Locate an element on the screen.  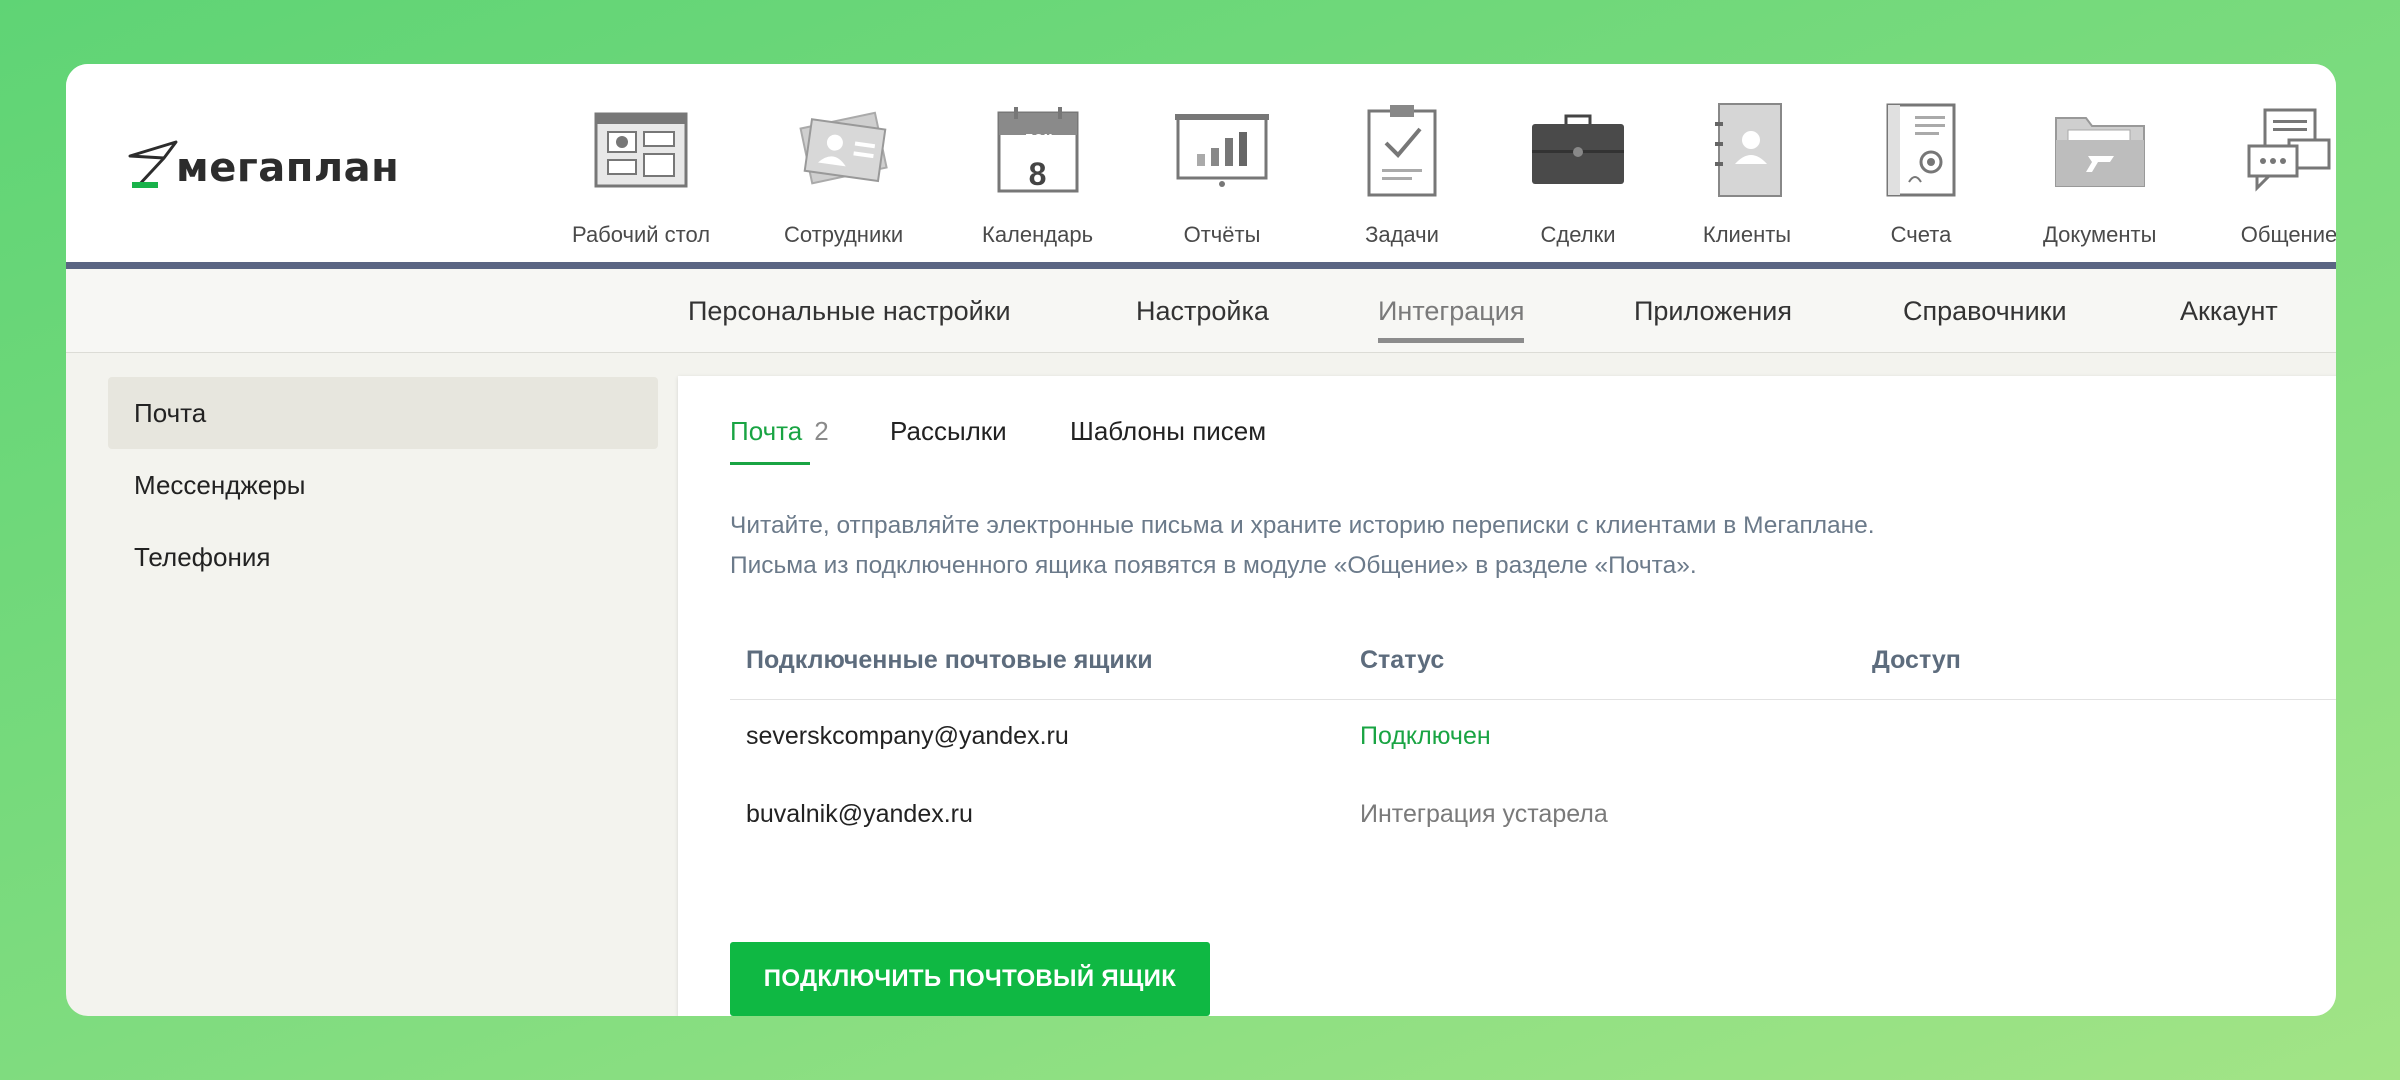
sidebar-item-messengers: Мессенджеры is located at coordinates (383, 485).